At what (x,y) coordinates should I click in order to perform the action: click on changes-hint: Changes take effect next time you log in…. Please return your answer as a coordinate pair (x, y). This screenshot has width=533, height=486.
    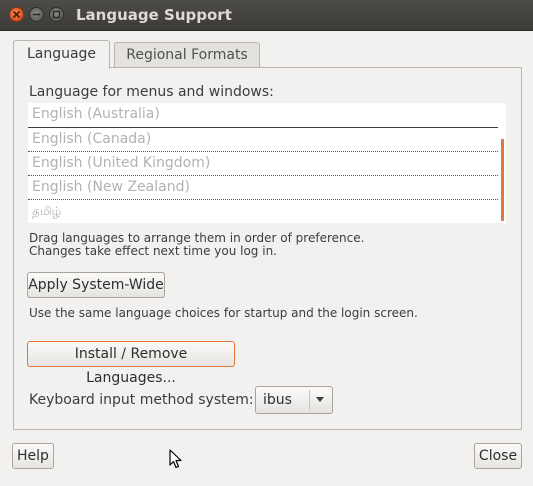
    Looking at the image, I should click on (153, 251).